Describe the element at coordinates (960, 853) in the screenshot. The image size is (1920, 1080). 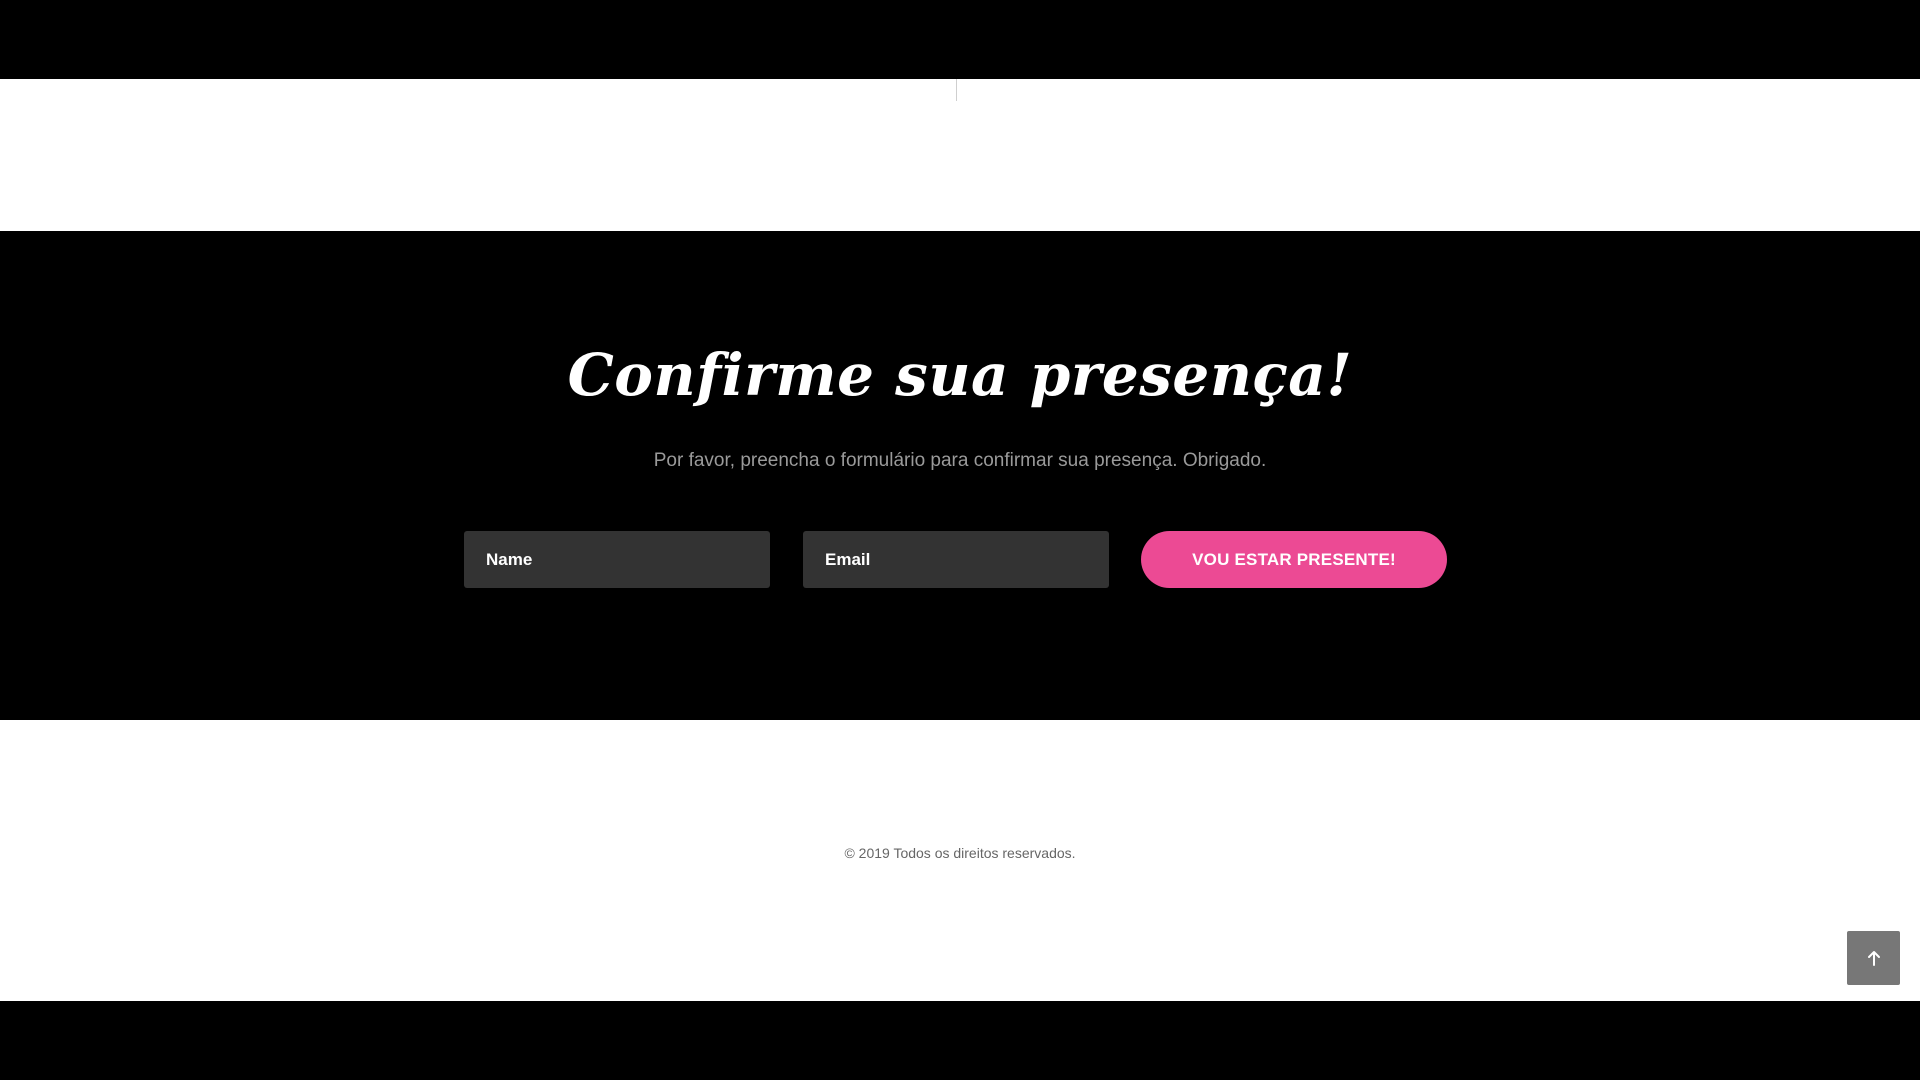
I see `copyright-text: © 2019 Todos os direitos reservados.` at that location.